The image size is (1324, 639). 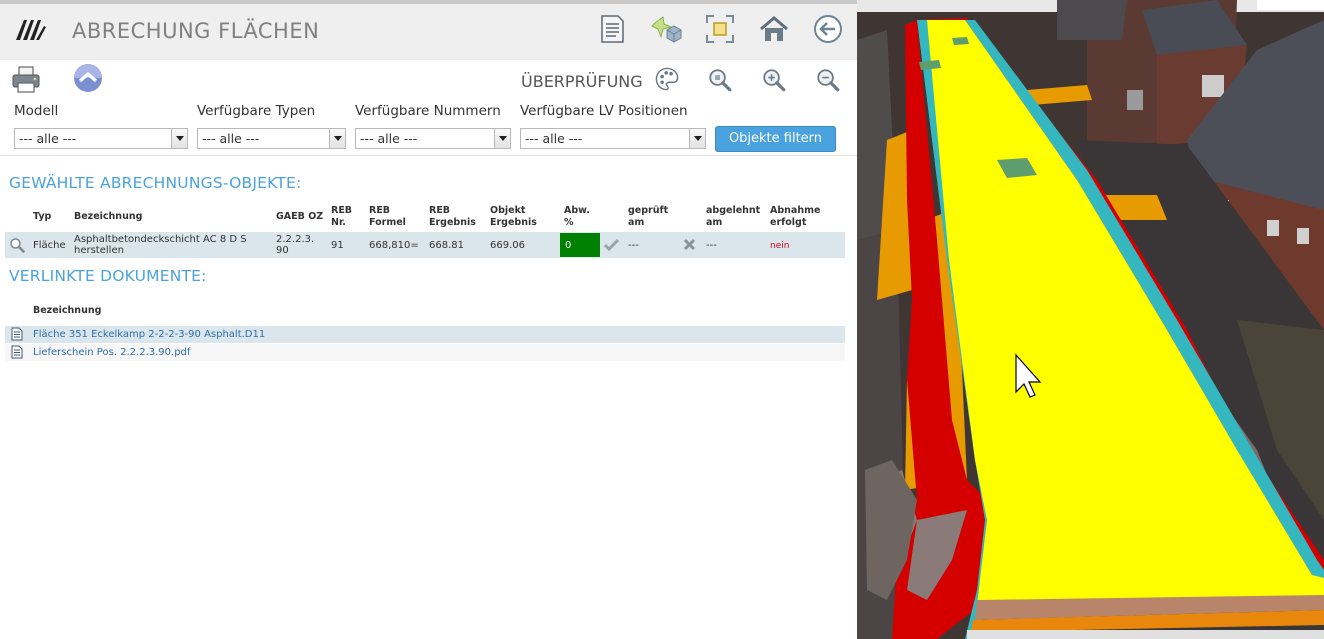 I want to click on filter-objects-button: Objekte filtern, so click(x=775, y=139).